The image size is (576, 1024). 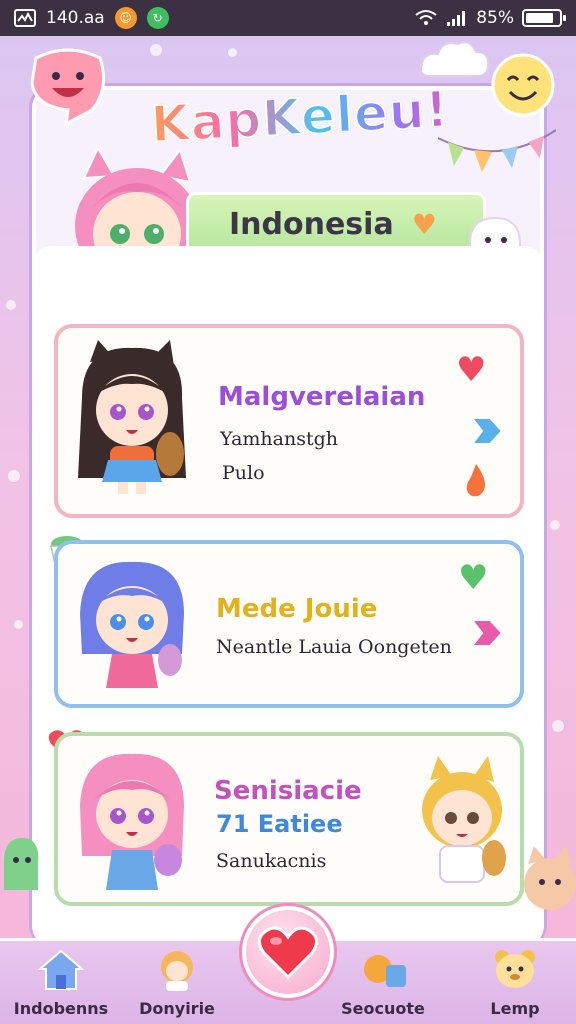 I want to click on character-name: Mede Jouie, so click(x=297, y=609).